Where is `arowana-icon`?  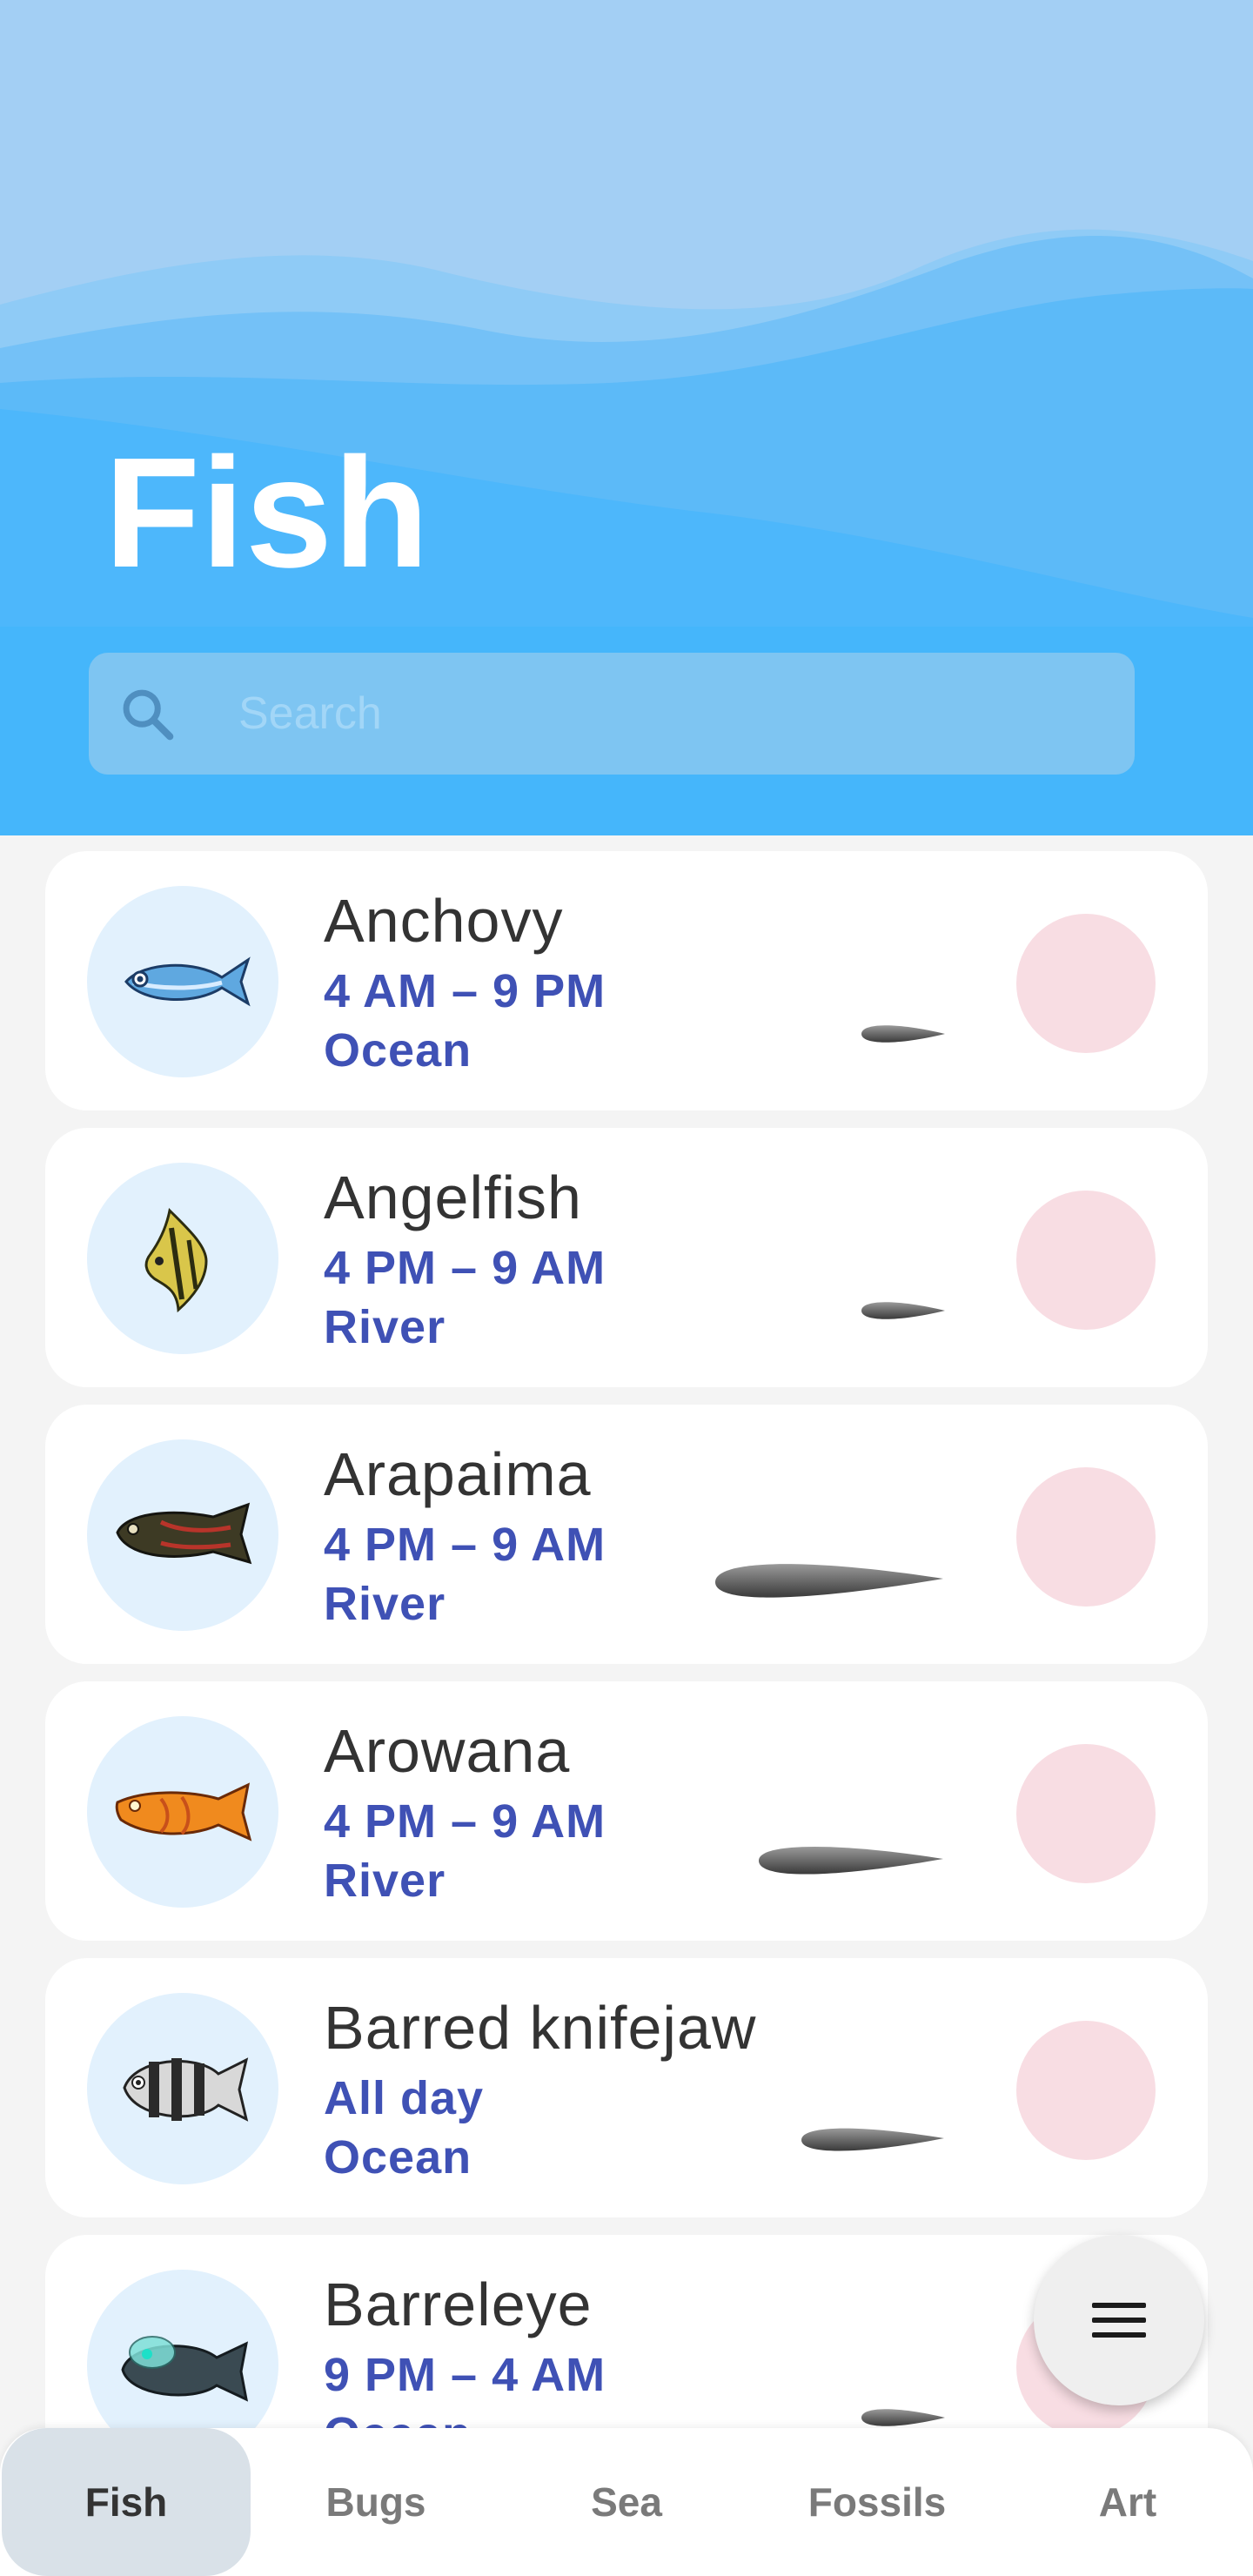 arowana-icon is located at coordinates (183, 1812).